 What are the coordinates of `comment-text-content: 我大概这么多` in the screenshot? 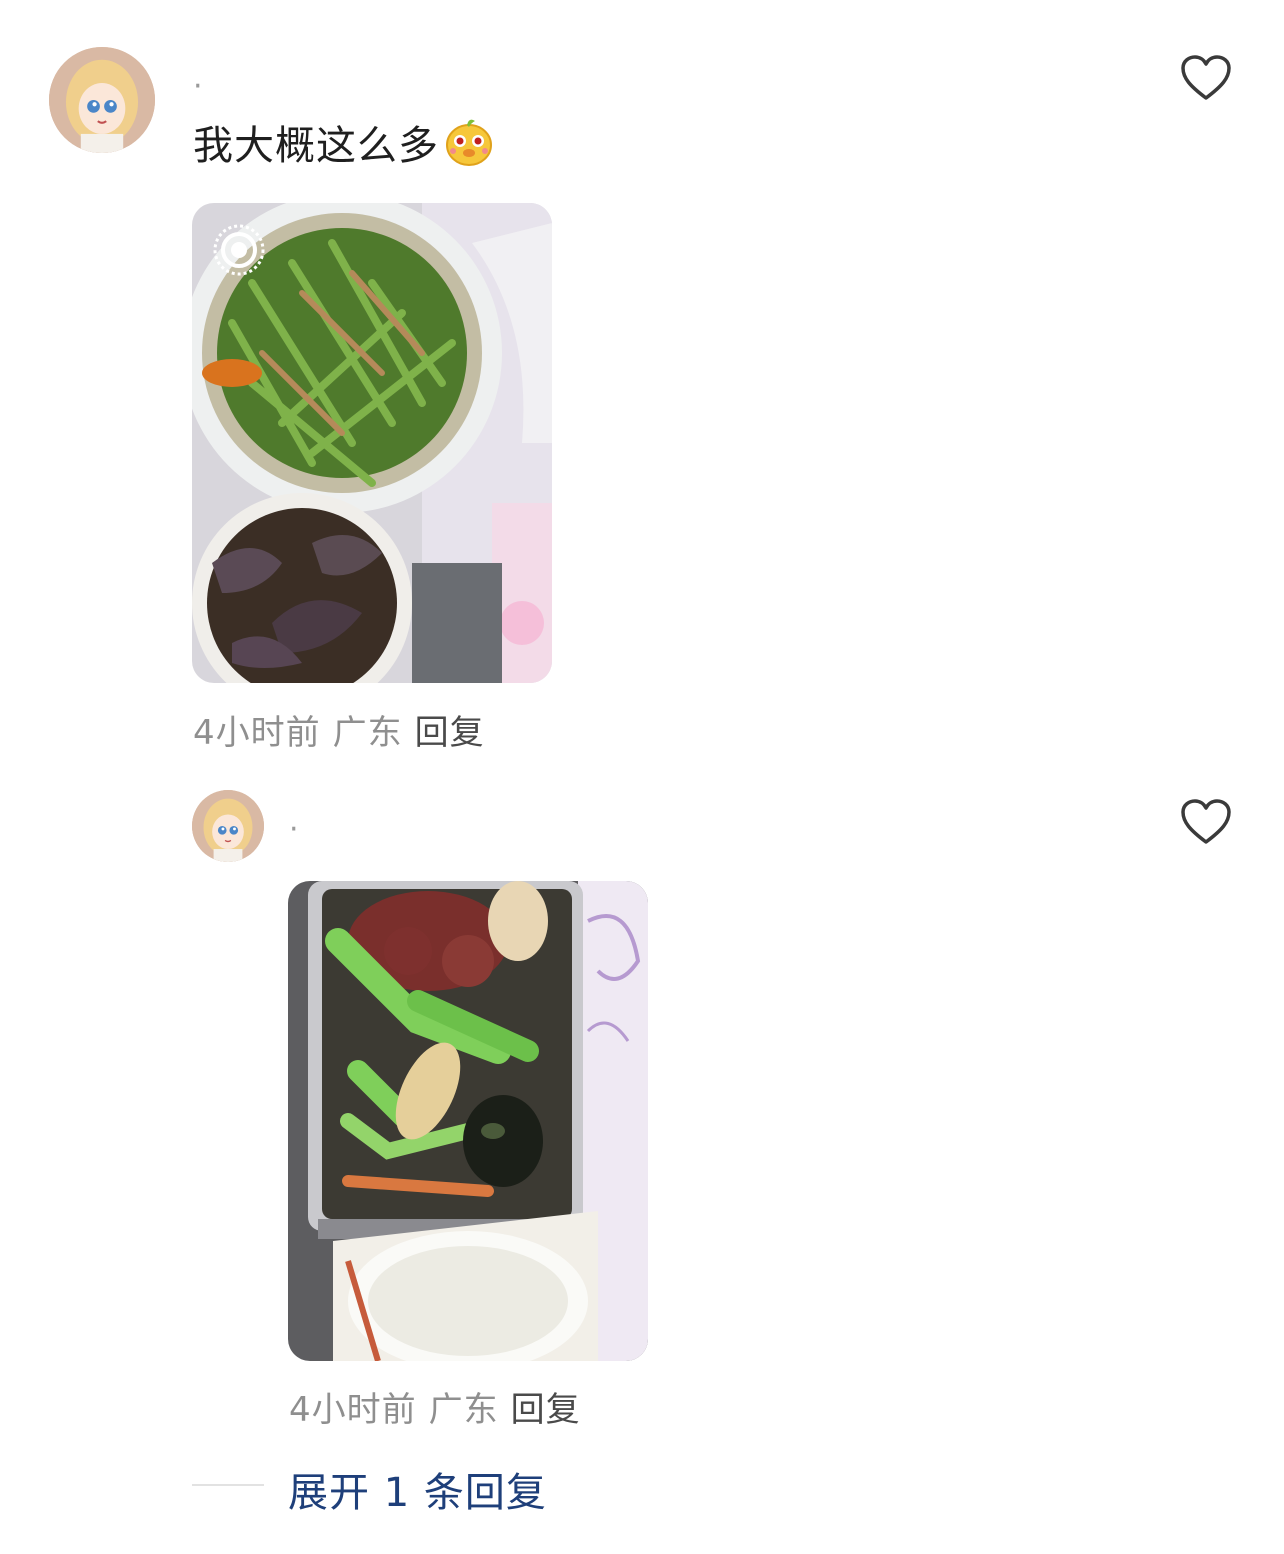 It's located at (316, 146).